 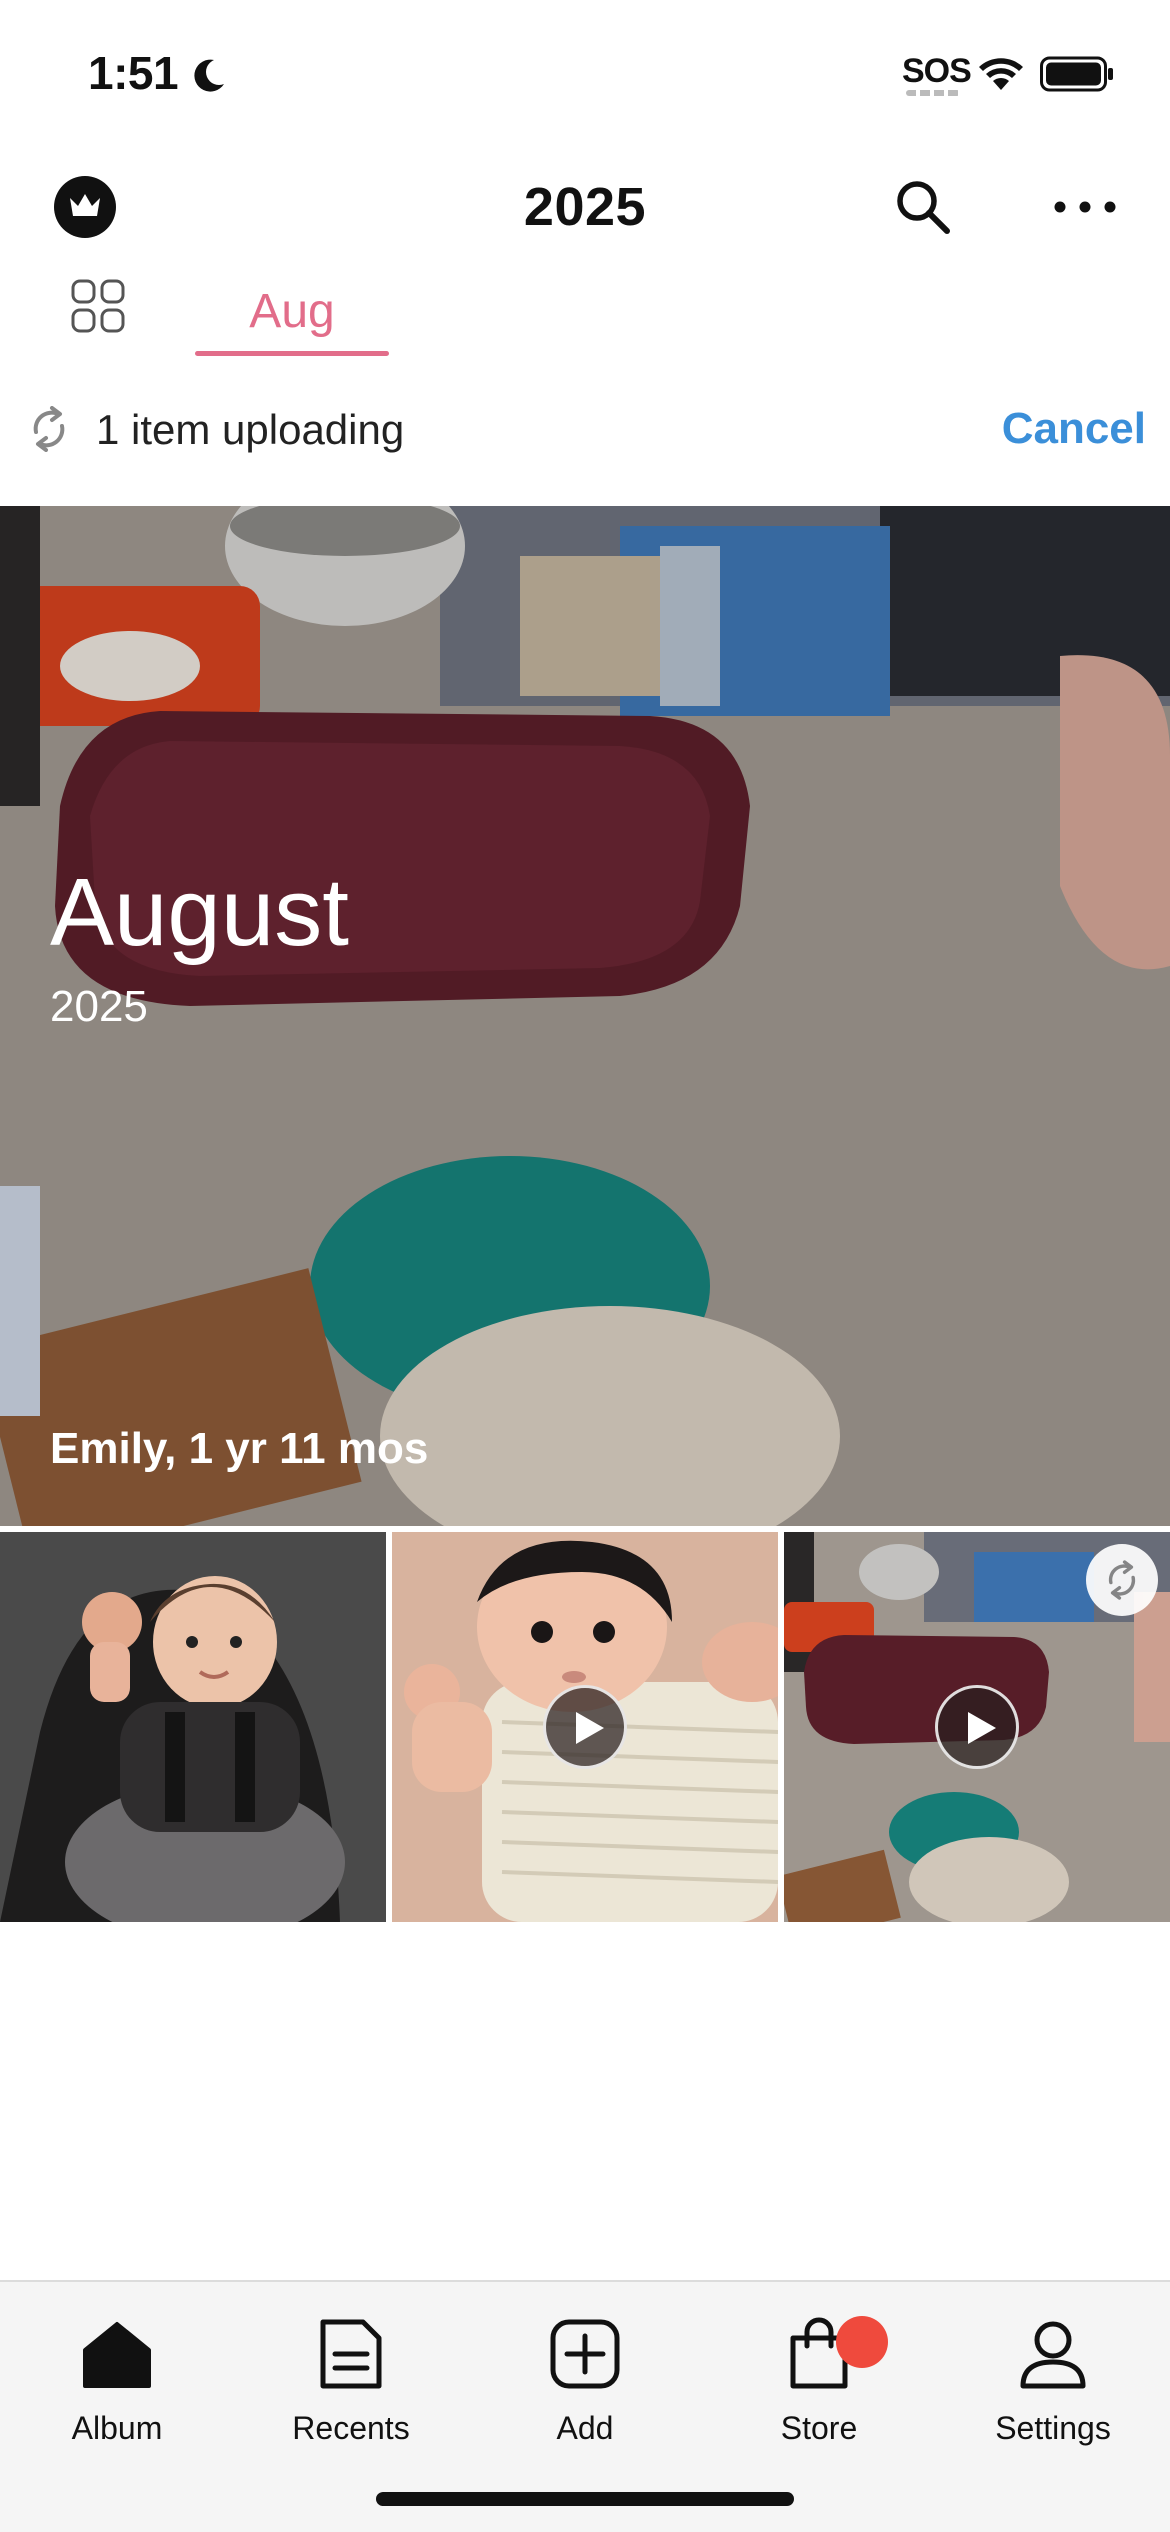 I want to click on tab-label: Add, so click(x=585, y=2428).